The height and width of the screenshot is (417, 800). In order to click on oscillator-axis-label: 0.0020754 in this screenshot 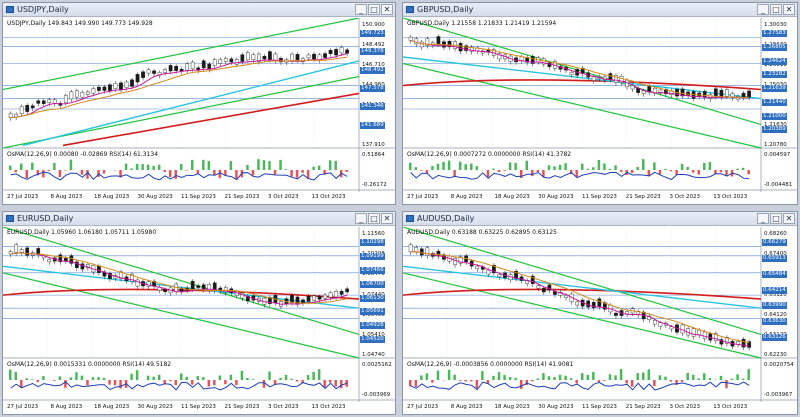, I will do `click(779, 365)`.